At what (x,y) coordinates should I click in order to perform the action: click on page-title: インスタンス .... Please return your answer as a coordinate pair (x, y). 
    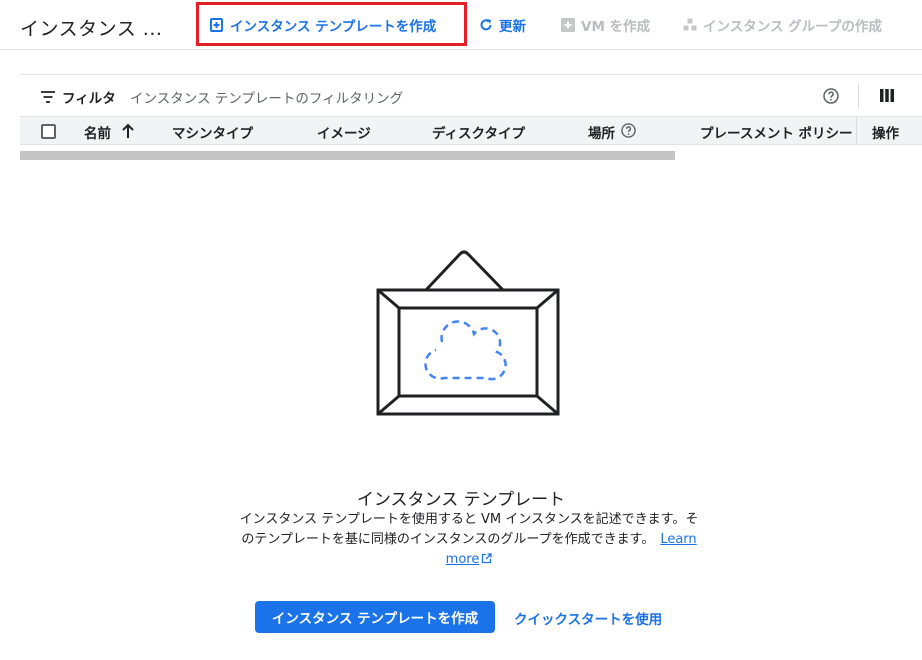
    Looking at the image, I should click on (91, 29).